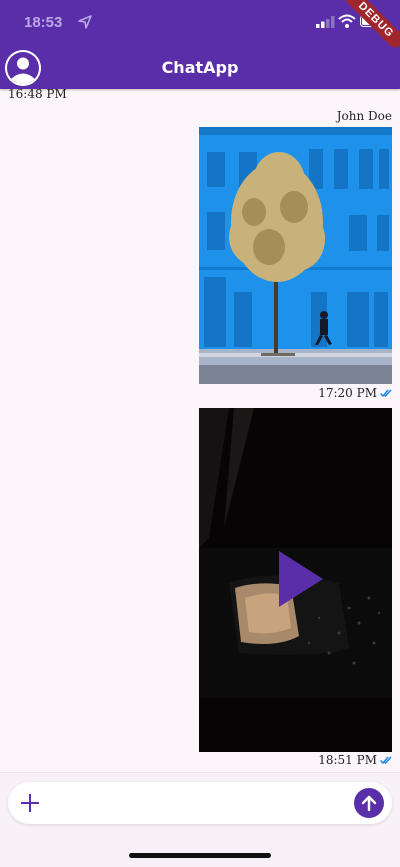 This screenshot has width=400, height=867. What do you see at coordinates (347, 760) in the screenshot?
I see `message-time: 18:51 PM` at bounding box center [347, 760].